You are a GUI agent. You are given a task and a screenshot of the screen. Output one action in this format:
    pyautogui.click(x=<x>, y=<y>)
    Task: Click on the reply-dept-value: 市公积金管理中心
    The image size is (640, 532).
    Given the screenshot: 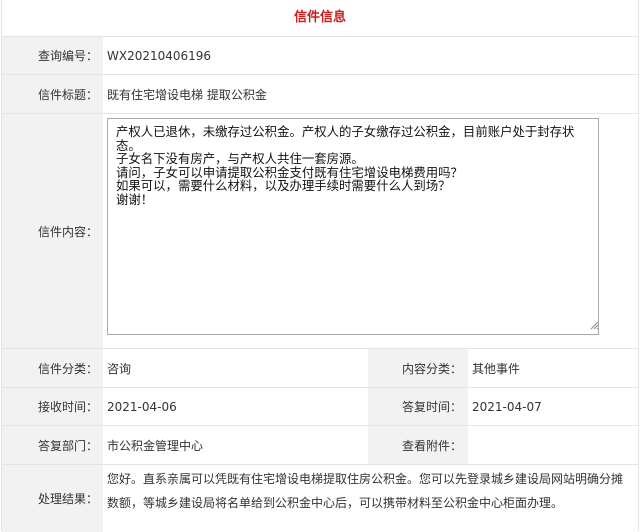 What is the action you would take?
    pyautogui.click(x=155, y=445)
    